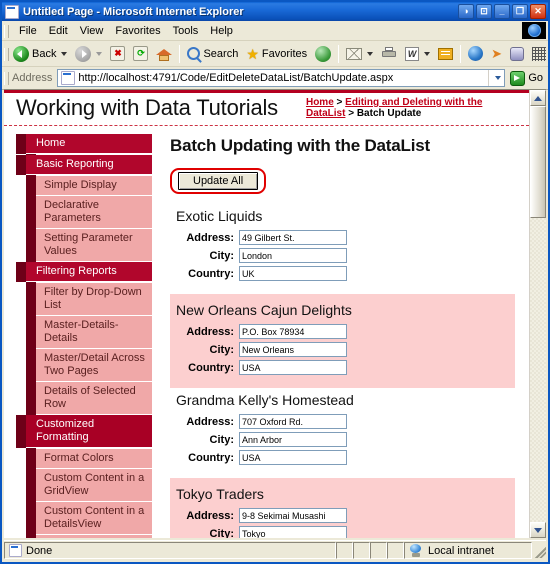 The height and width of the screenshot is (564, 550). What do you see at coordinates (484, 11) in the screenshot?
I see `window-group-button: ⊡` at bounding box center [484, 11].